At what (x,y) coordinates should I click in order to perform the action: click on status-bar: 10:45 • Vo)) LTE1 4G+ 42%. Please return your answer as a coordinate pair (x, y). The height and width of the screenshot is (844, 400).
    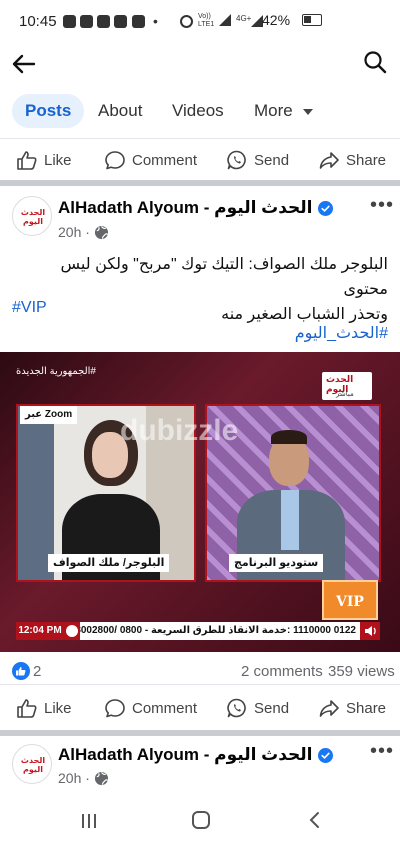
    Looking at the image, I should click on (200, 22).